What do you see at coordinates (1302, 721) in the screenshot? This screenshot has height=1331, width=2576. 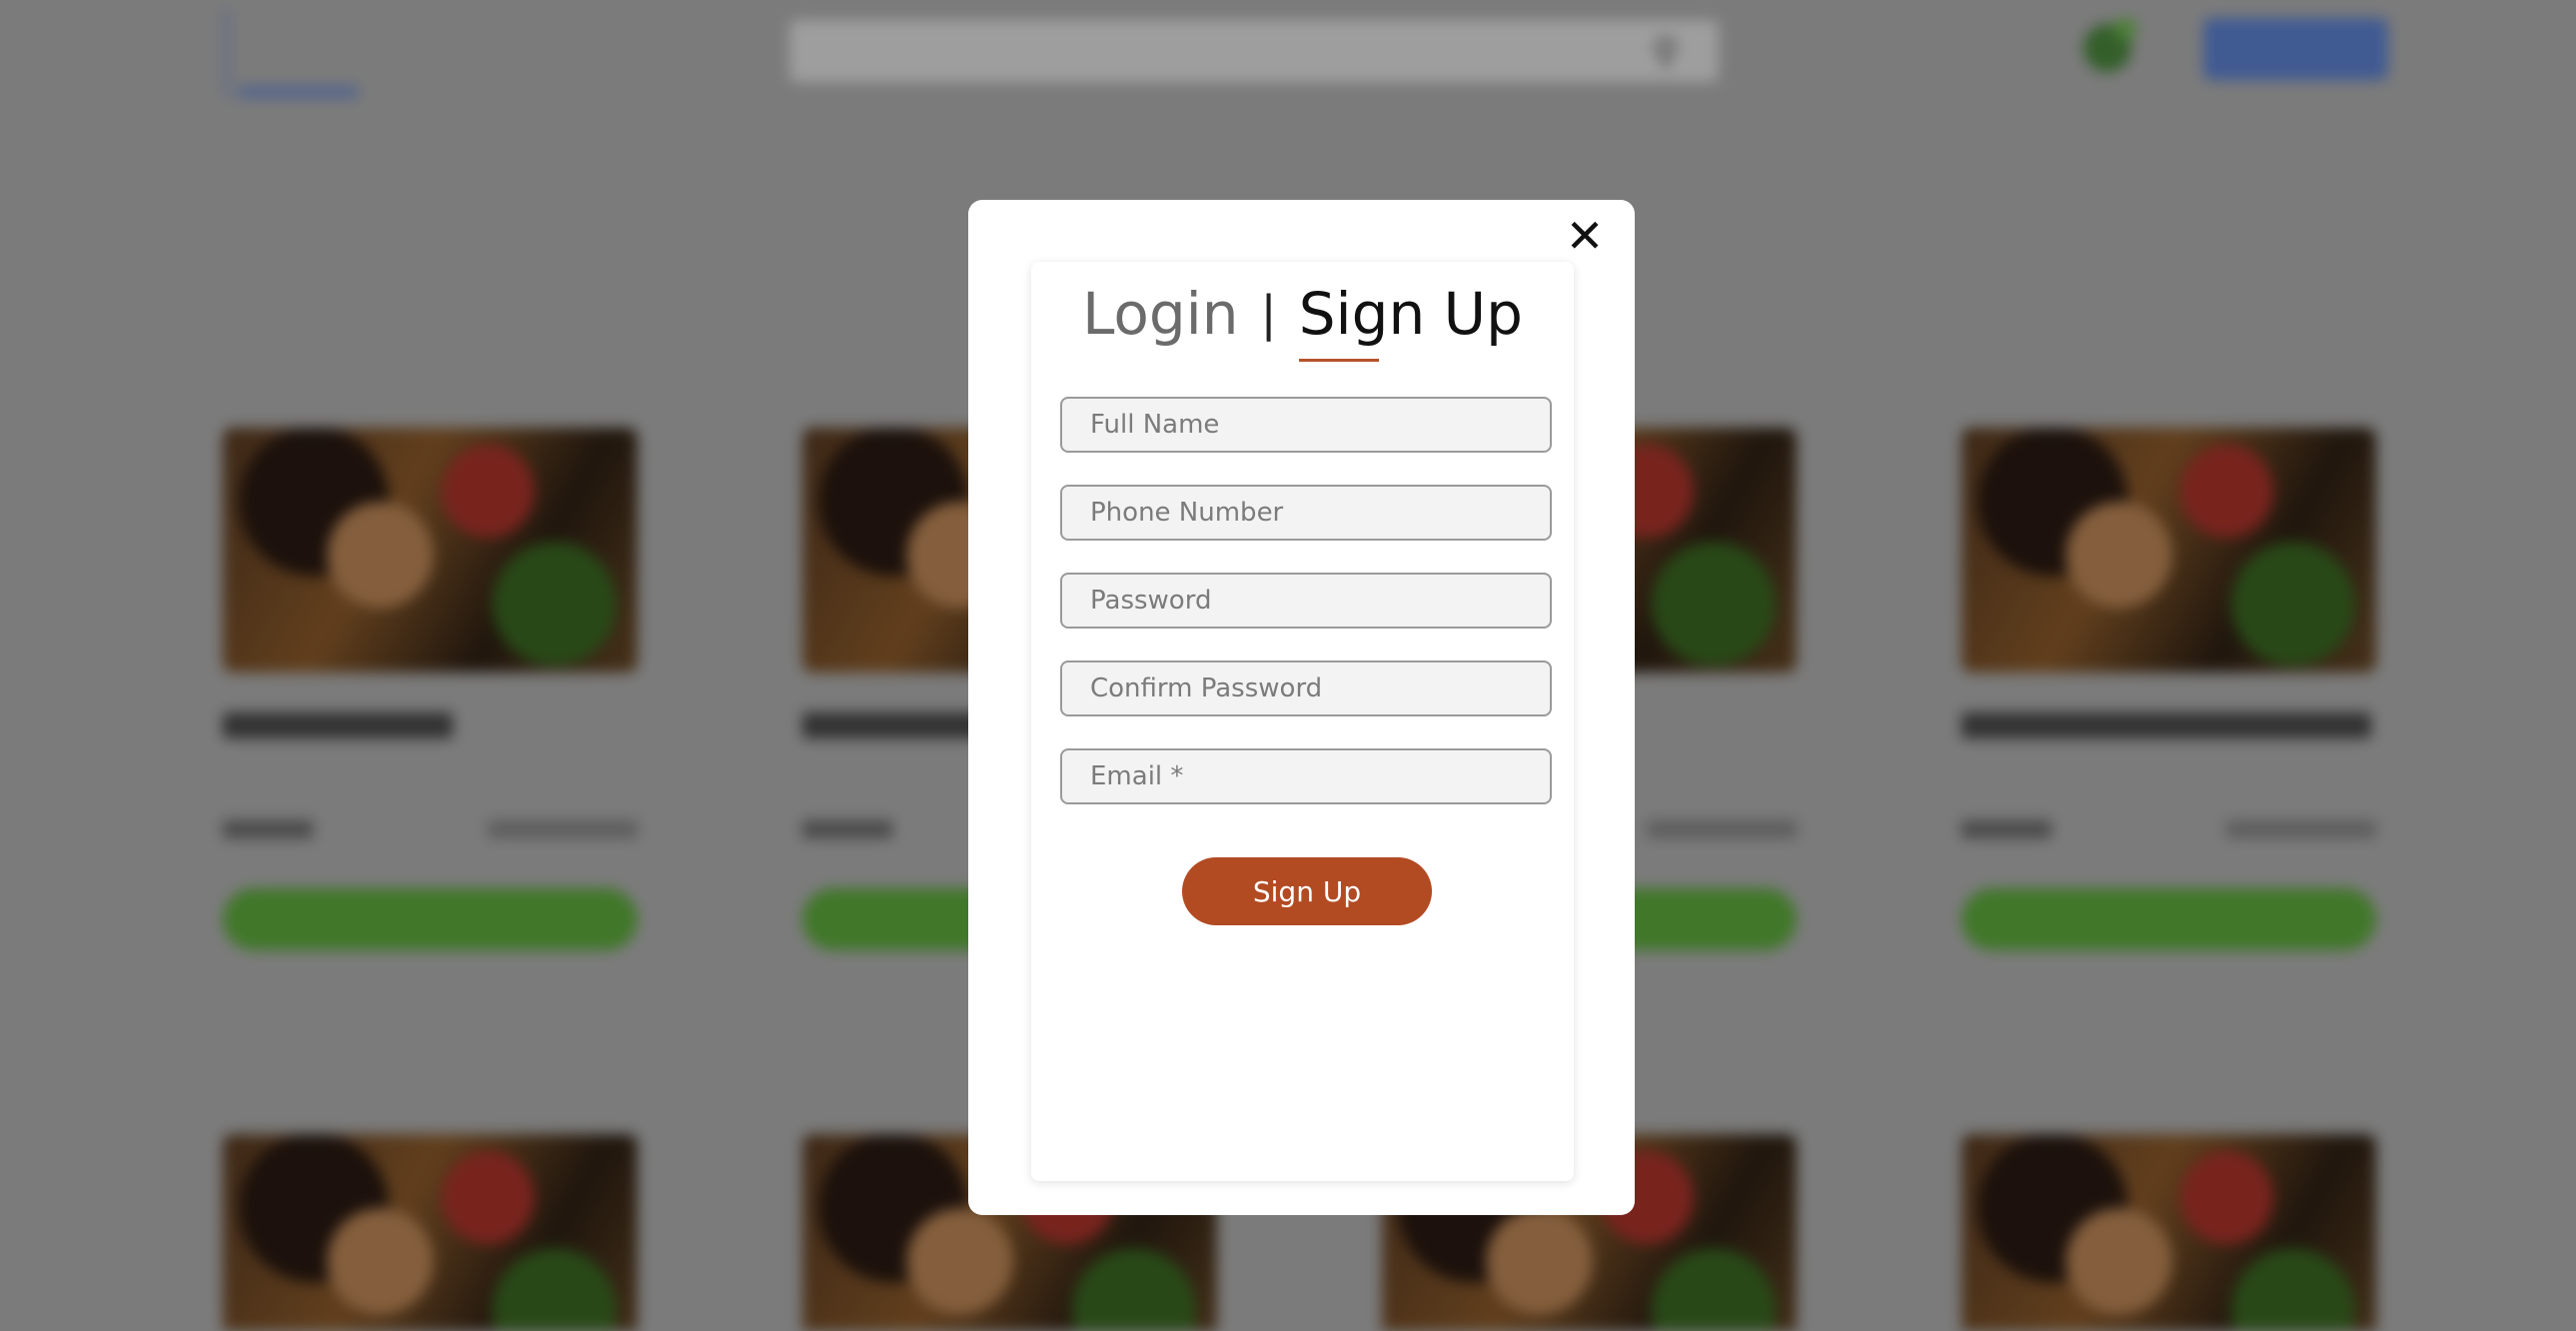 I see `auth-panel: Login | Sign Up Sign Up` at bounding box center [1302, 721].